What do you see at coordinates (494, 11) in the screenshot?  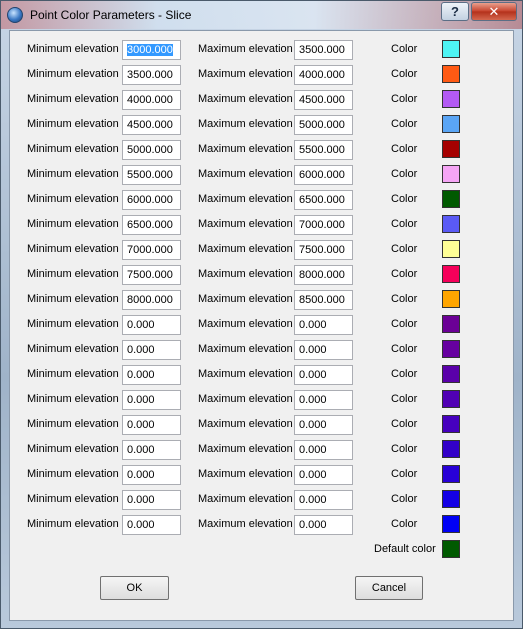 I see `close-button: ✕` at bounding box center [494, 11].